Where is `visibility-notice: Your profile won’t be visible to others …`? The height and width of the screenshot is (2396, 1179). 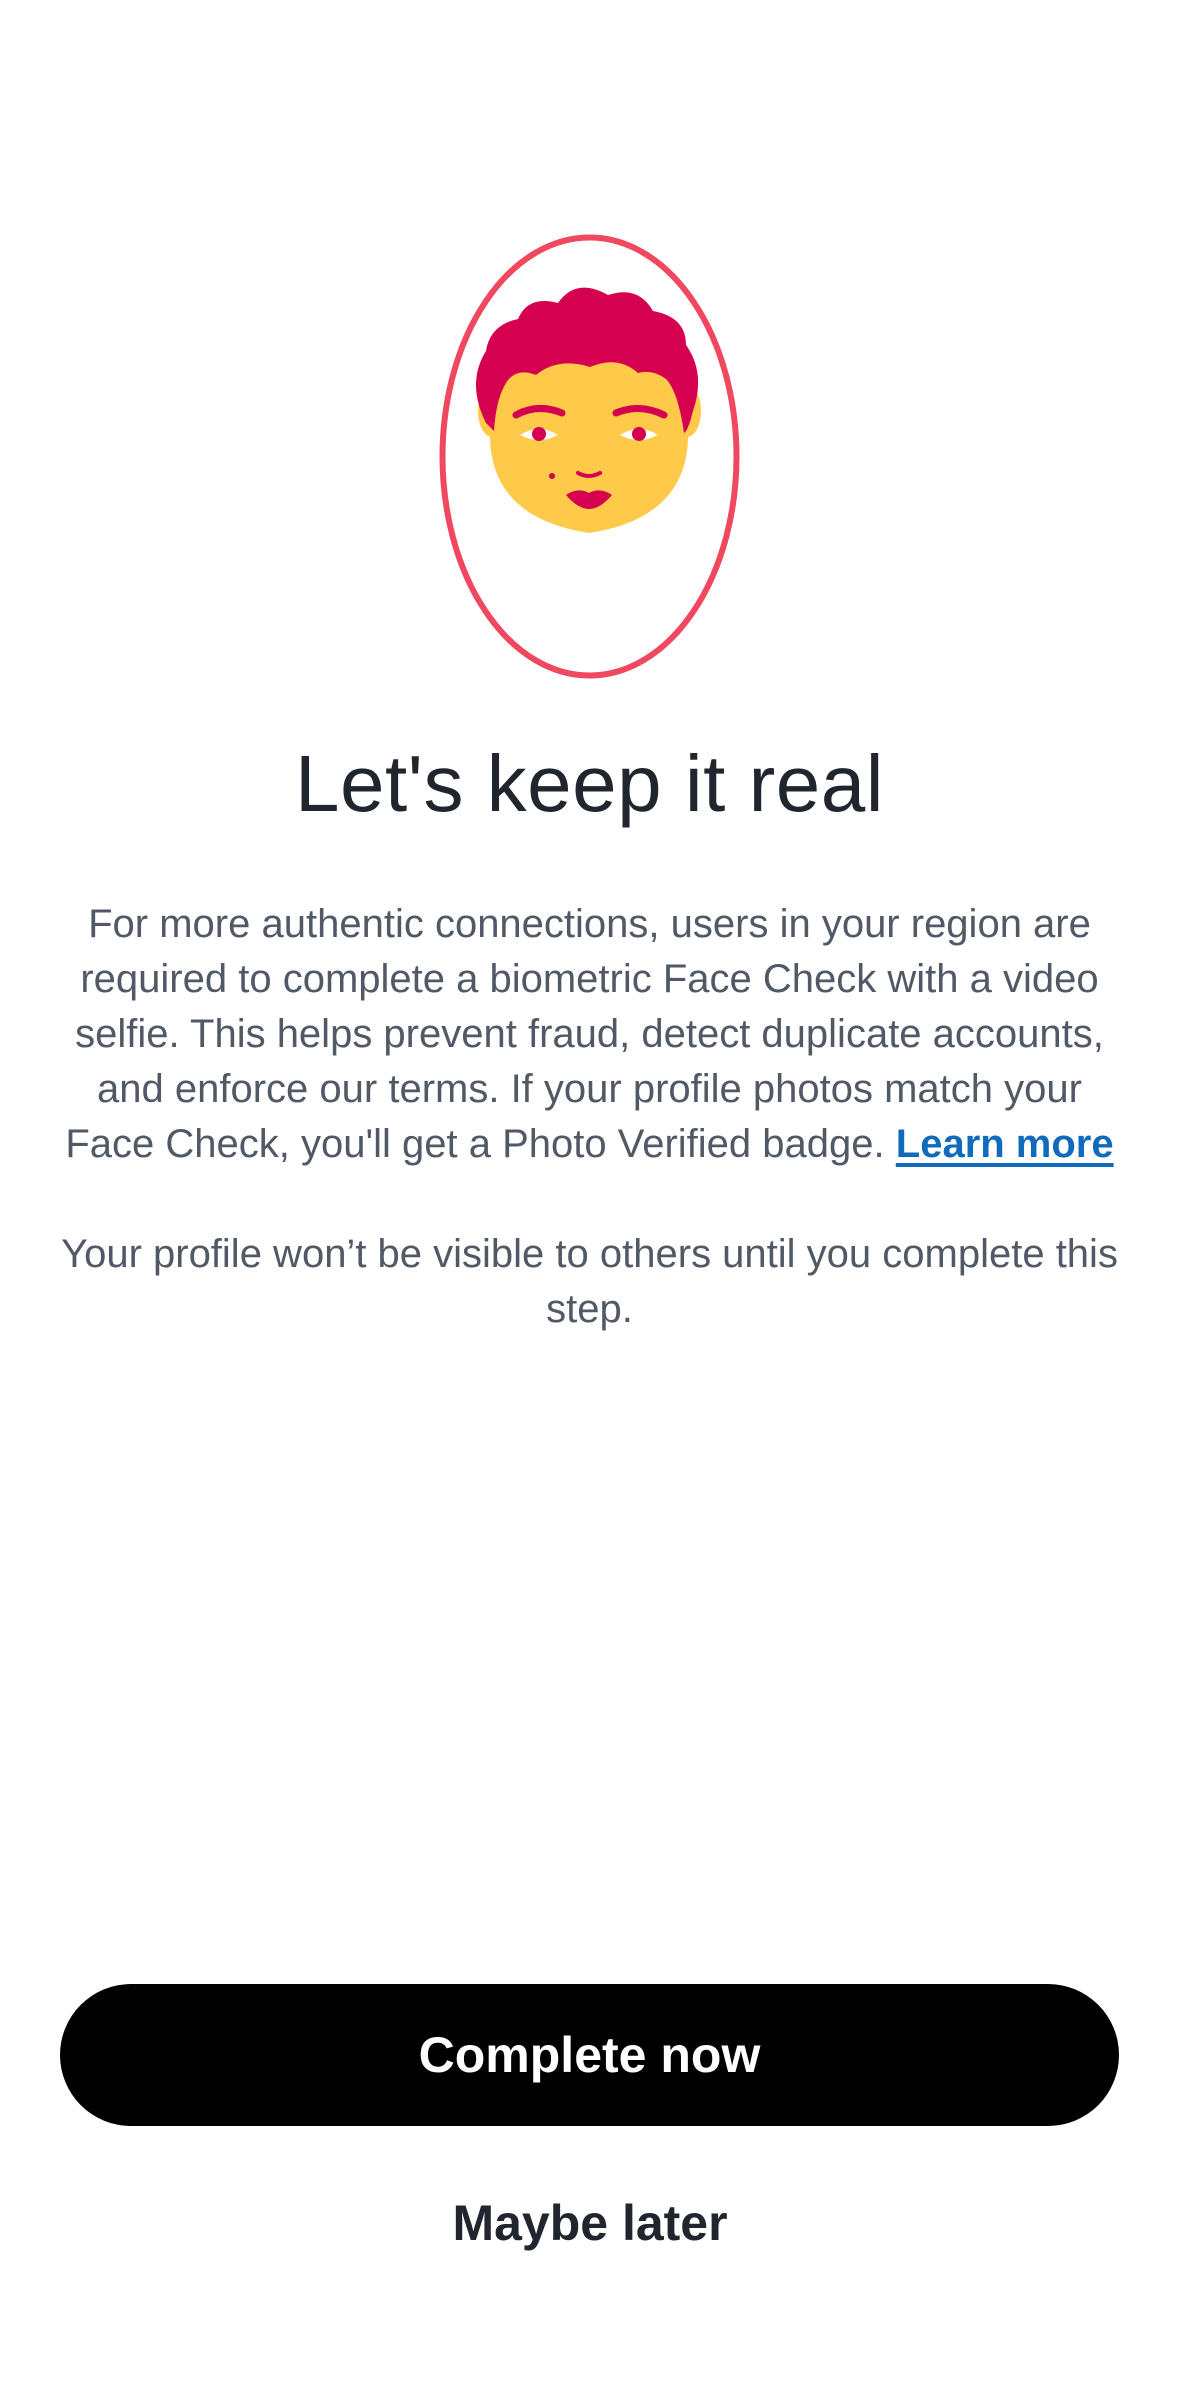 visibility-notice: Your profile won’t be visible to others … is located at coordinates (589, 1281).